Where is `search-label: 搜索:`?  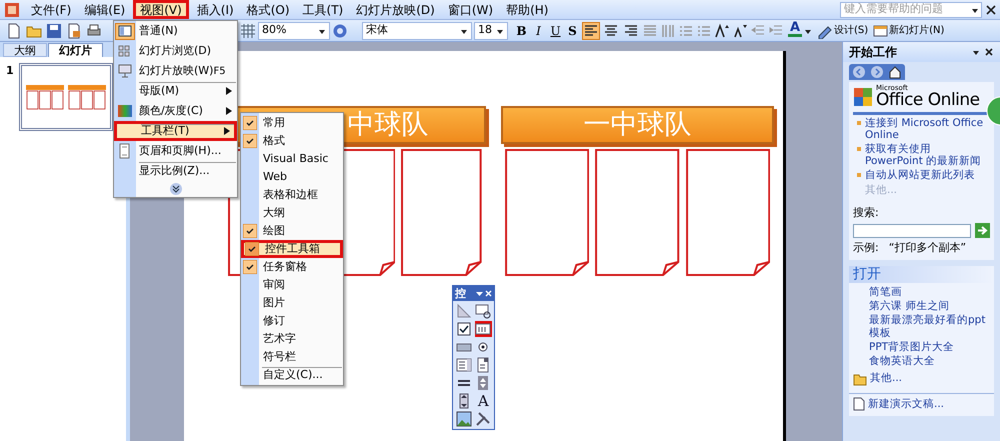 search-label: 搜索: is located at coordinates (866, 212).